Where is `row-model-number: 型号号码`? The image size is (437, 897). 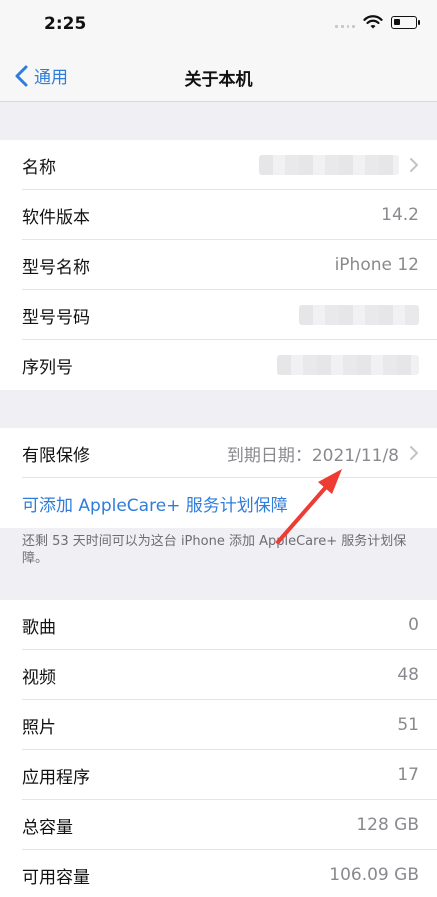
row-model-number: 型号号码 is located at coordinates (218, 315).